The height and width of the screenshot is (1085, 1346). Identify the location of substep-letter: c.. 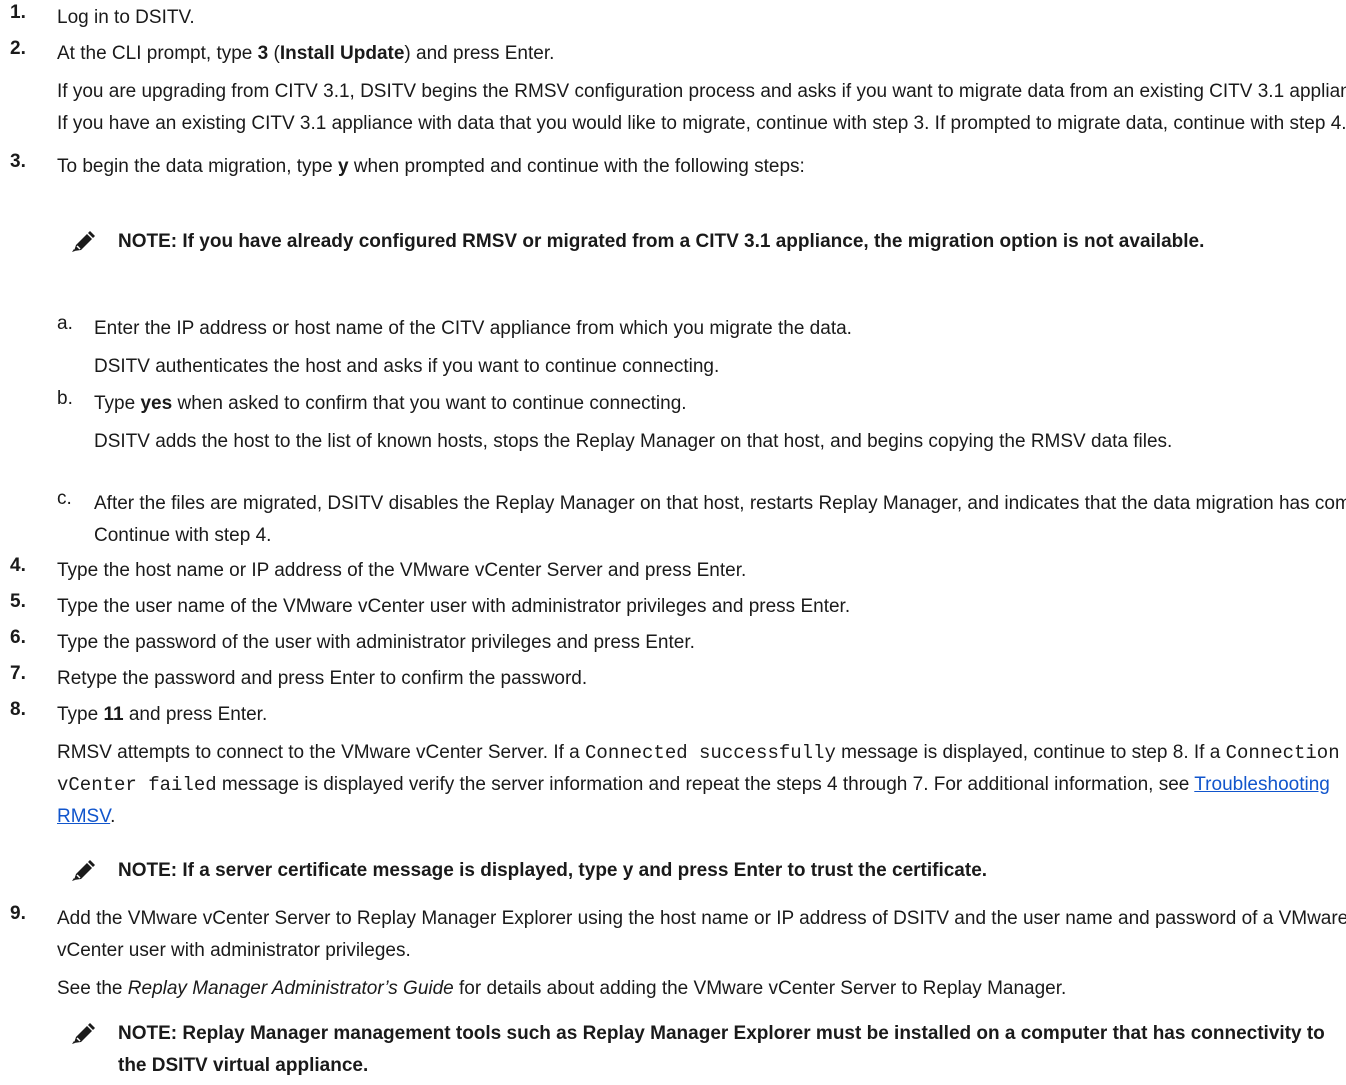
(64, 498).